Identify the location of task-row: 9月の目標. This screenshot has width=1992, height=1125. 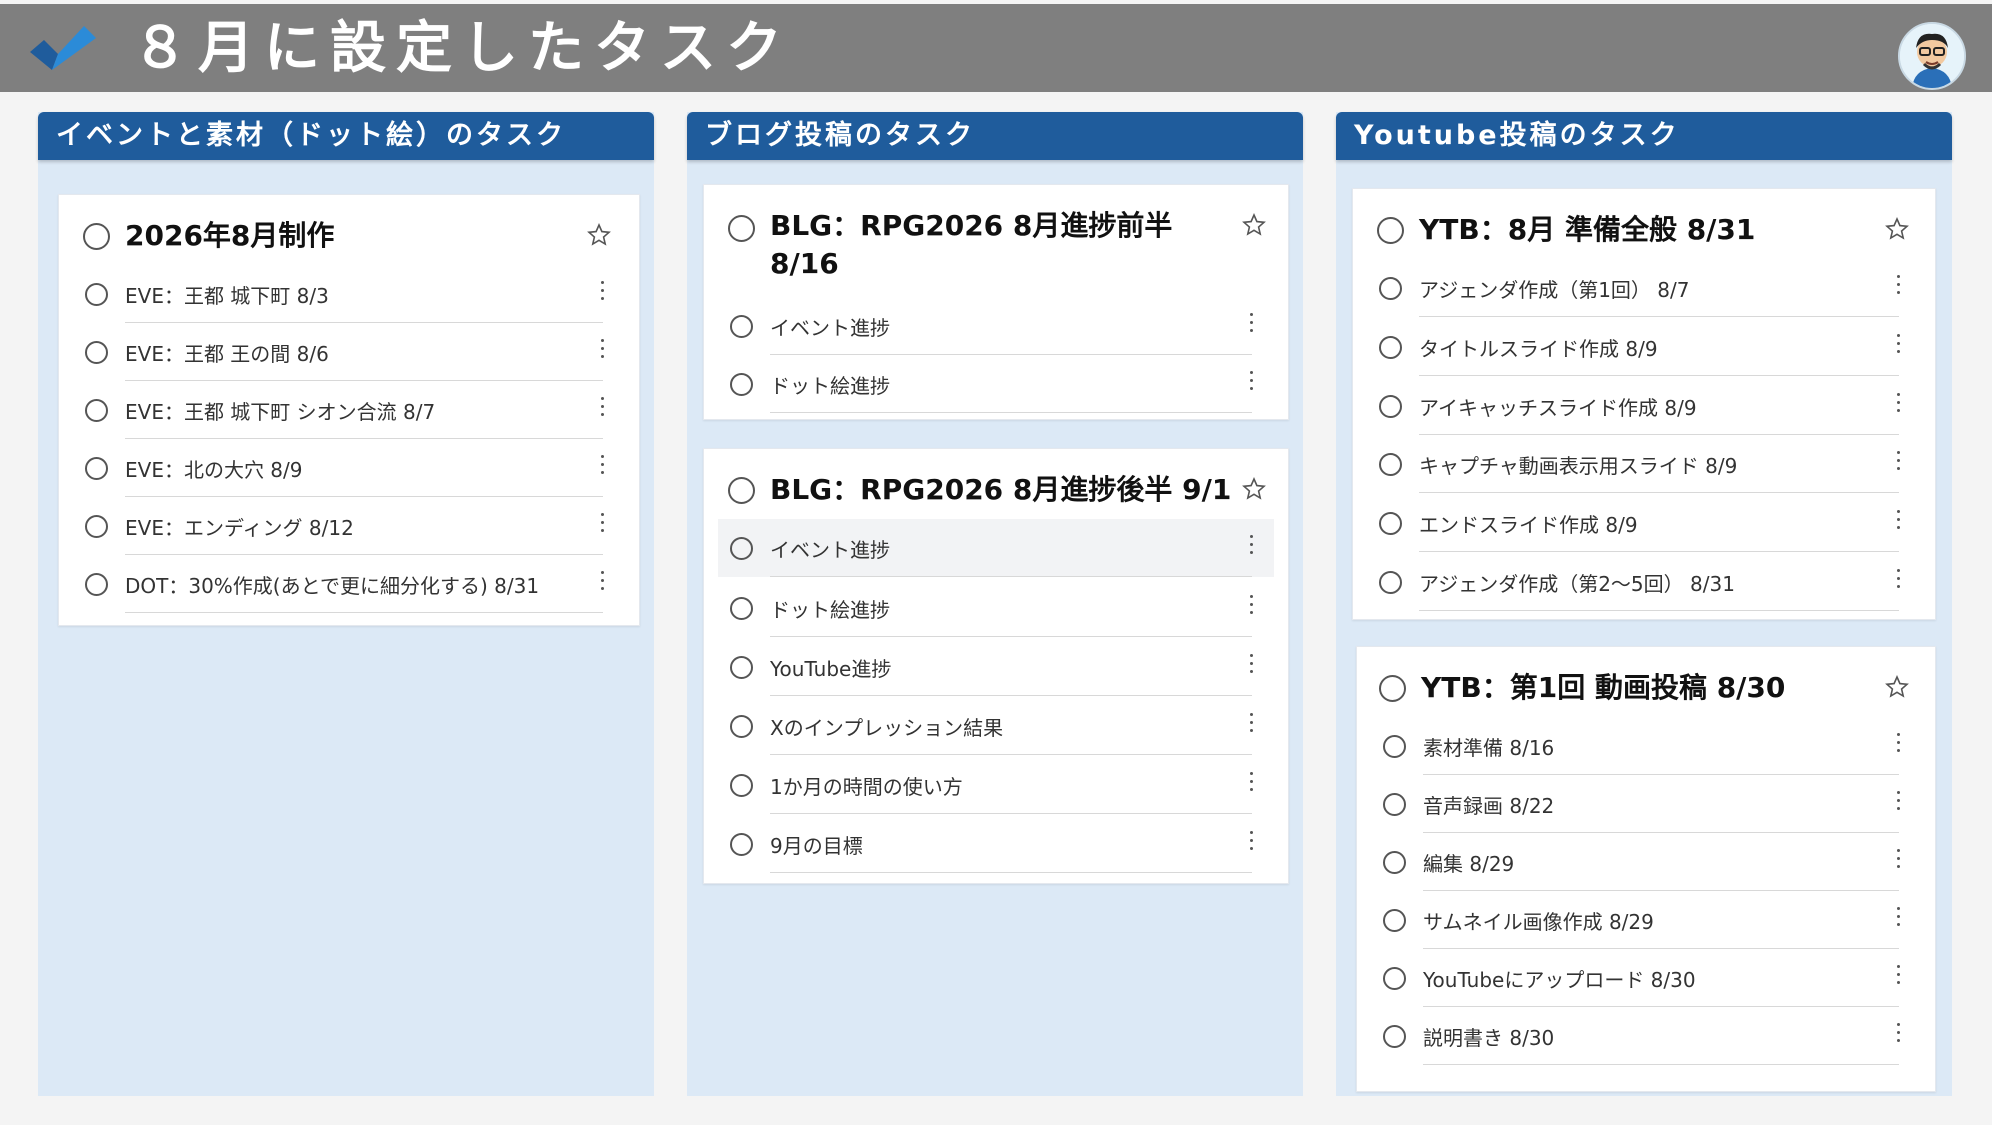
(996, 844).